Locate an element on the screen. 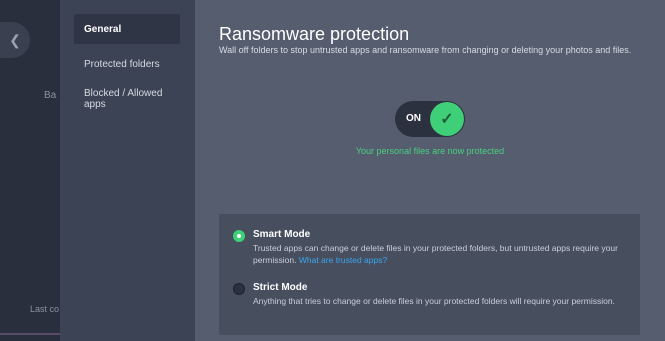 This screenshot has height=341, width=665. smart-mode-title: Smart Mode is located at coordinates (281, 234).